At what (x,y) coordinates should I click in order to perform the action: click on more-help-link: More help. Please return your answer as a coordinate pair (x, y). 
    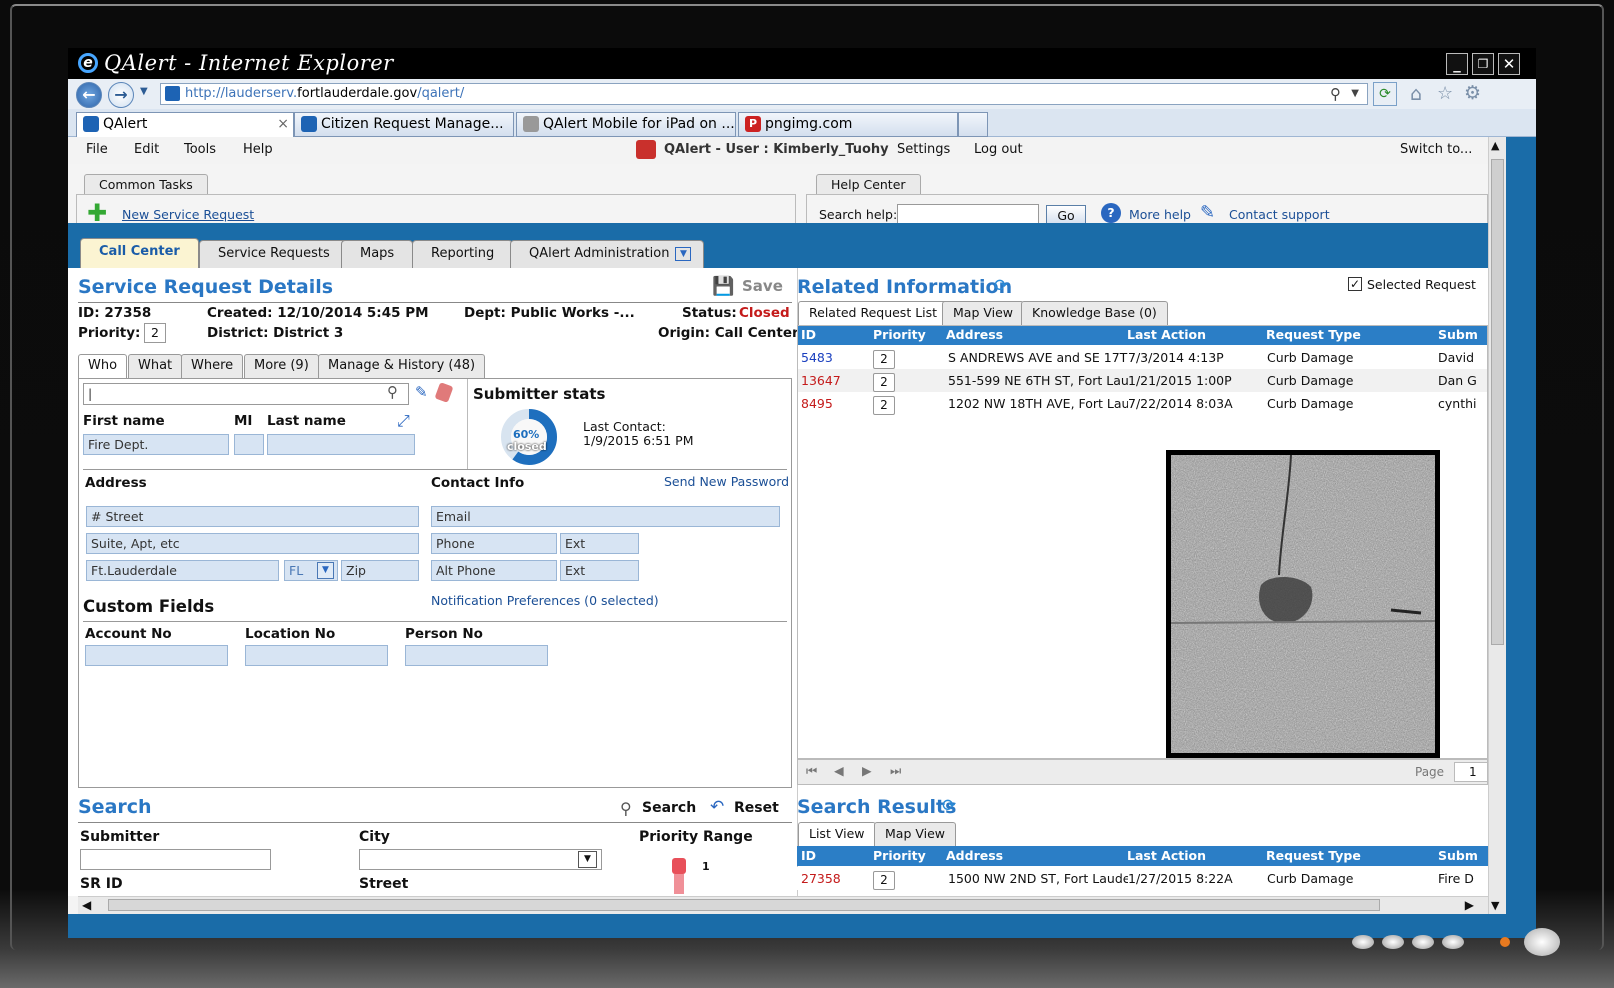
    Looking at the image, I should click on (1160, 214).